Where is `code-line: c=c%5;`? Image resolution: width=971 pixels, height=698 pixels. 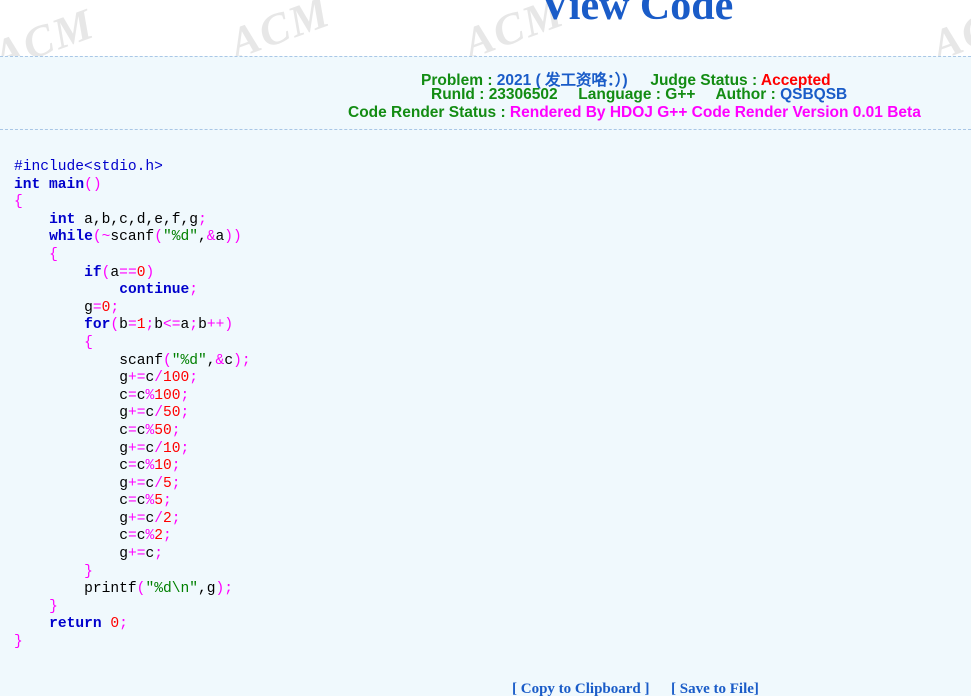
code-line: c=c%5; is located at coordinates (145, 501).